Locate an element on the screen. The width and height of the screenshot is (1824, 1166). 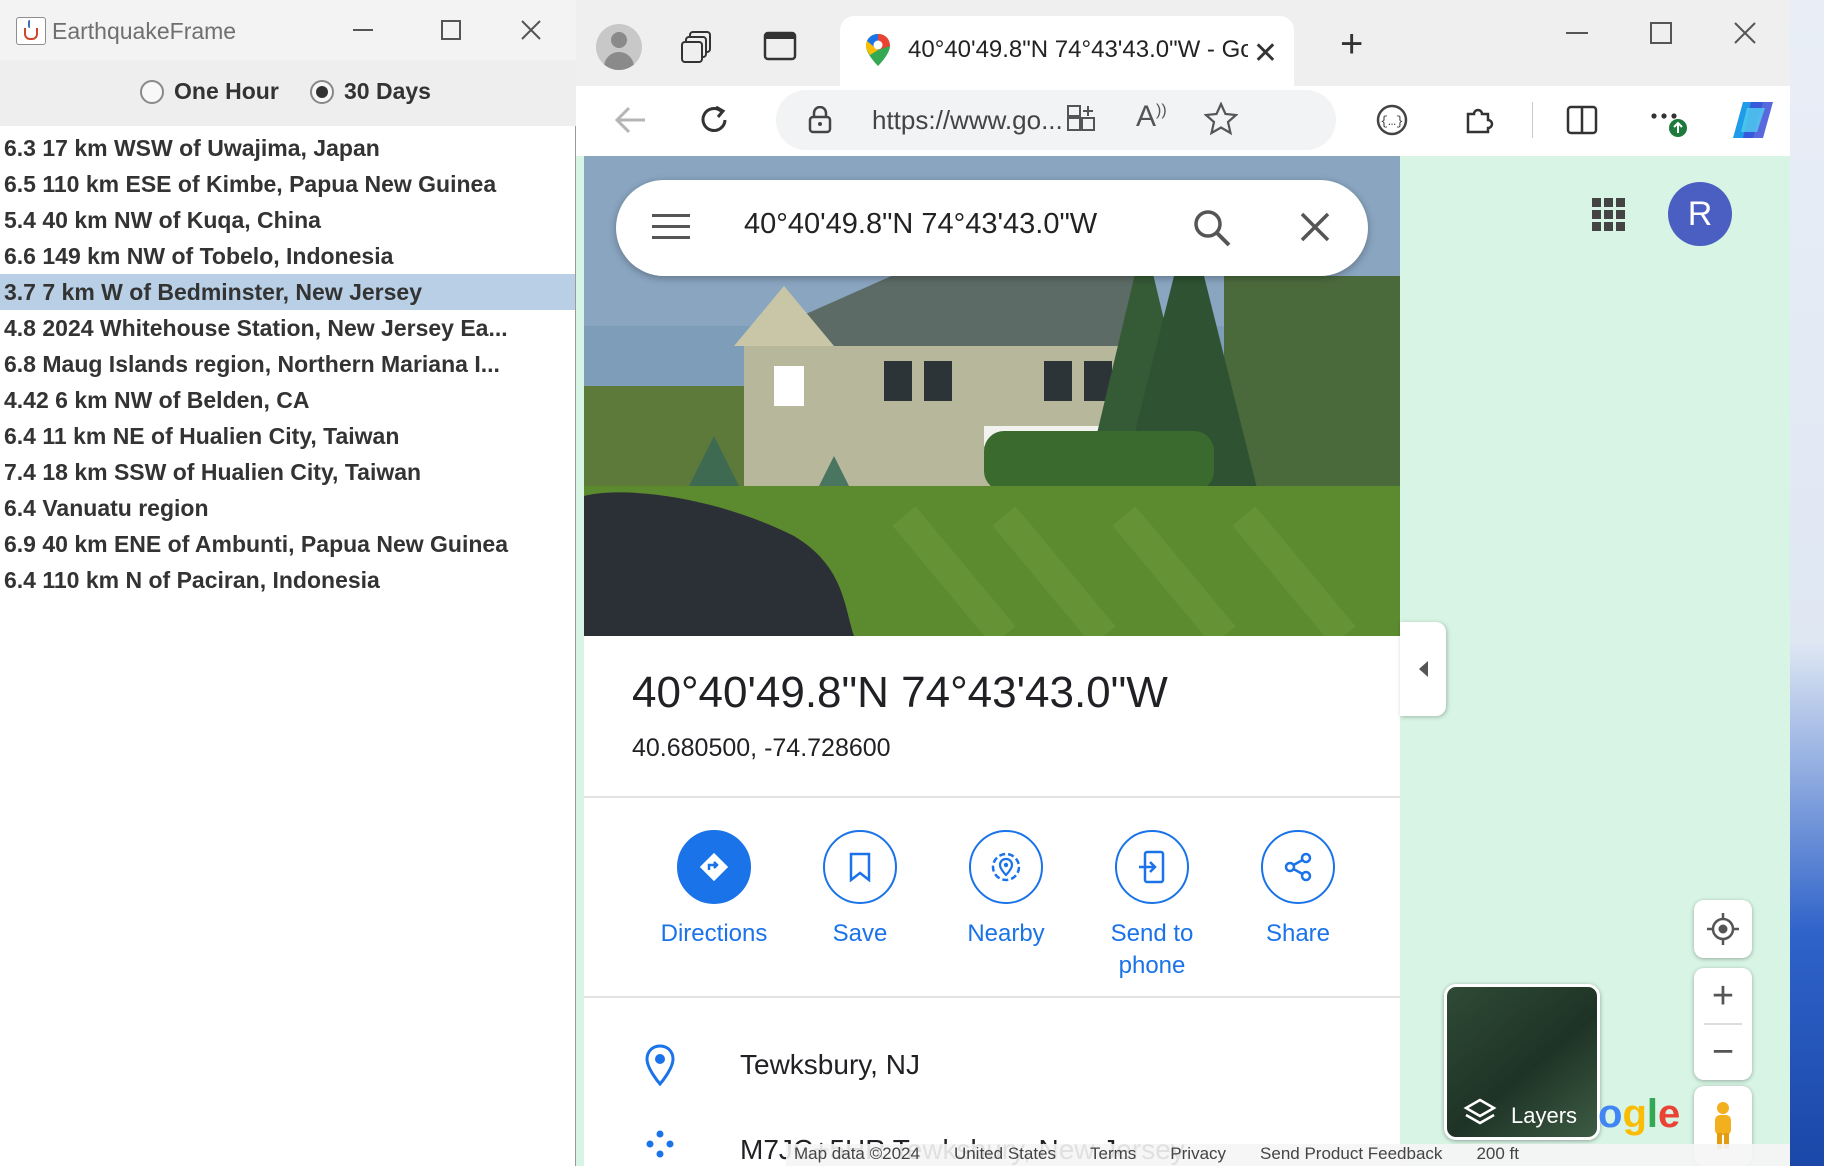
search-icon is located at coordinates (1212, 228).